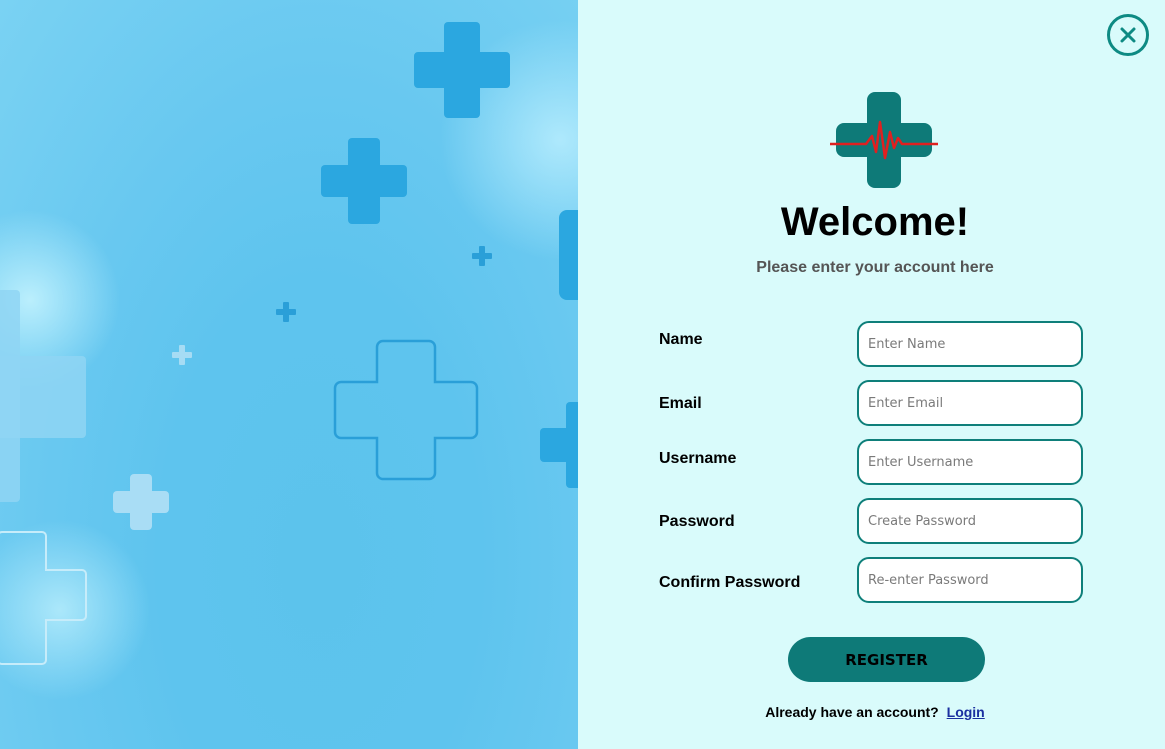  Describe the element at coordinates (697, 521) in the screenshot. I see `password-label: Password` at that location.